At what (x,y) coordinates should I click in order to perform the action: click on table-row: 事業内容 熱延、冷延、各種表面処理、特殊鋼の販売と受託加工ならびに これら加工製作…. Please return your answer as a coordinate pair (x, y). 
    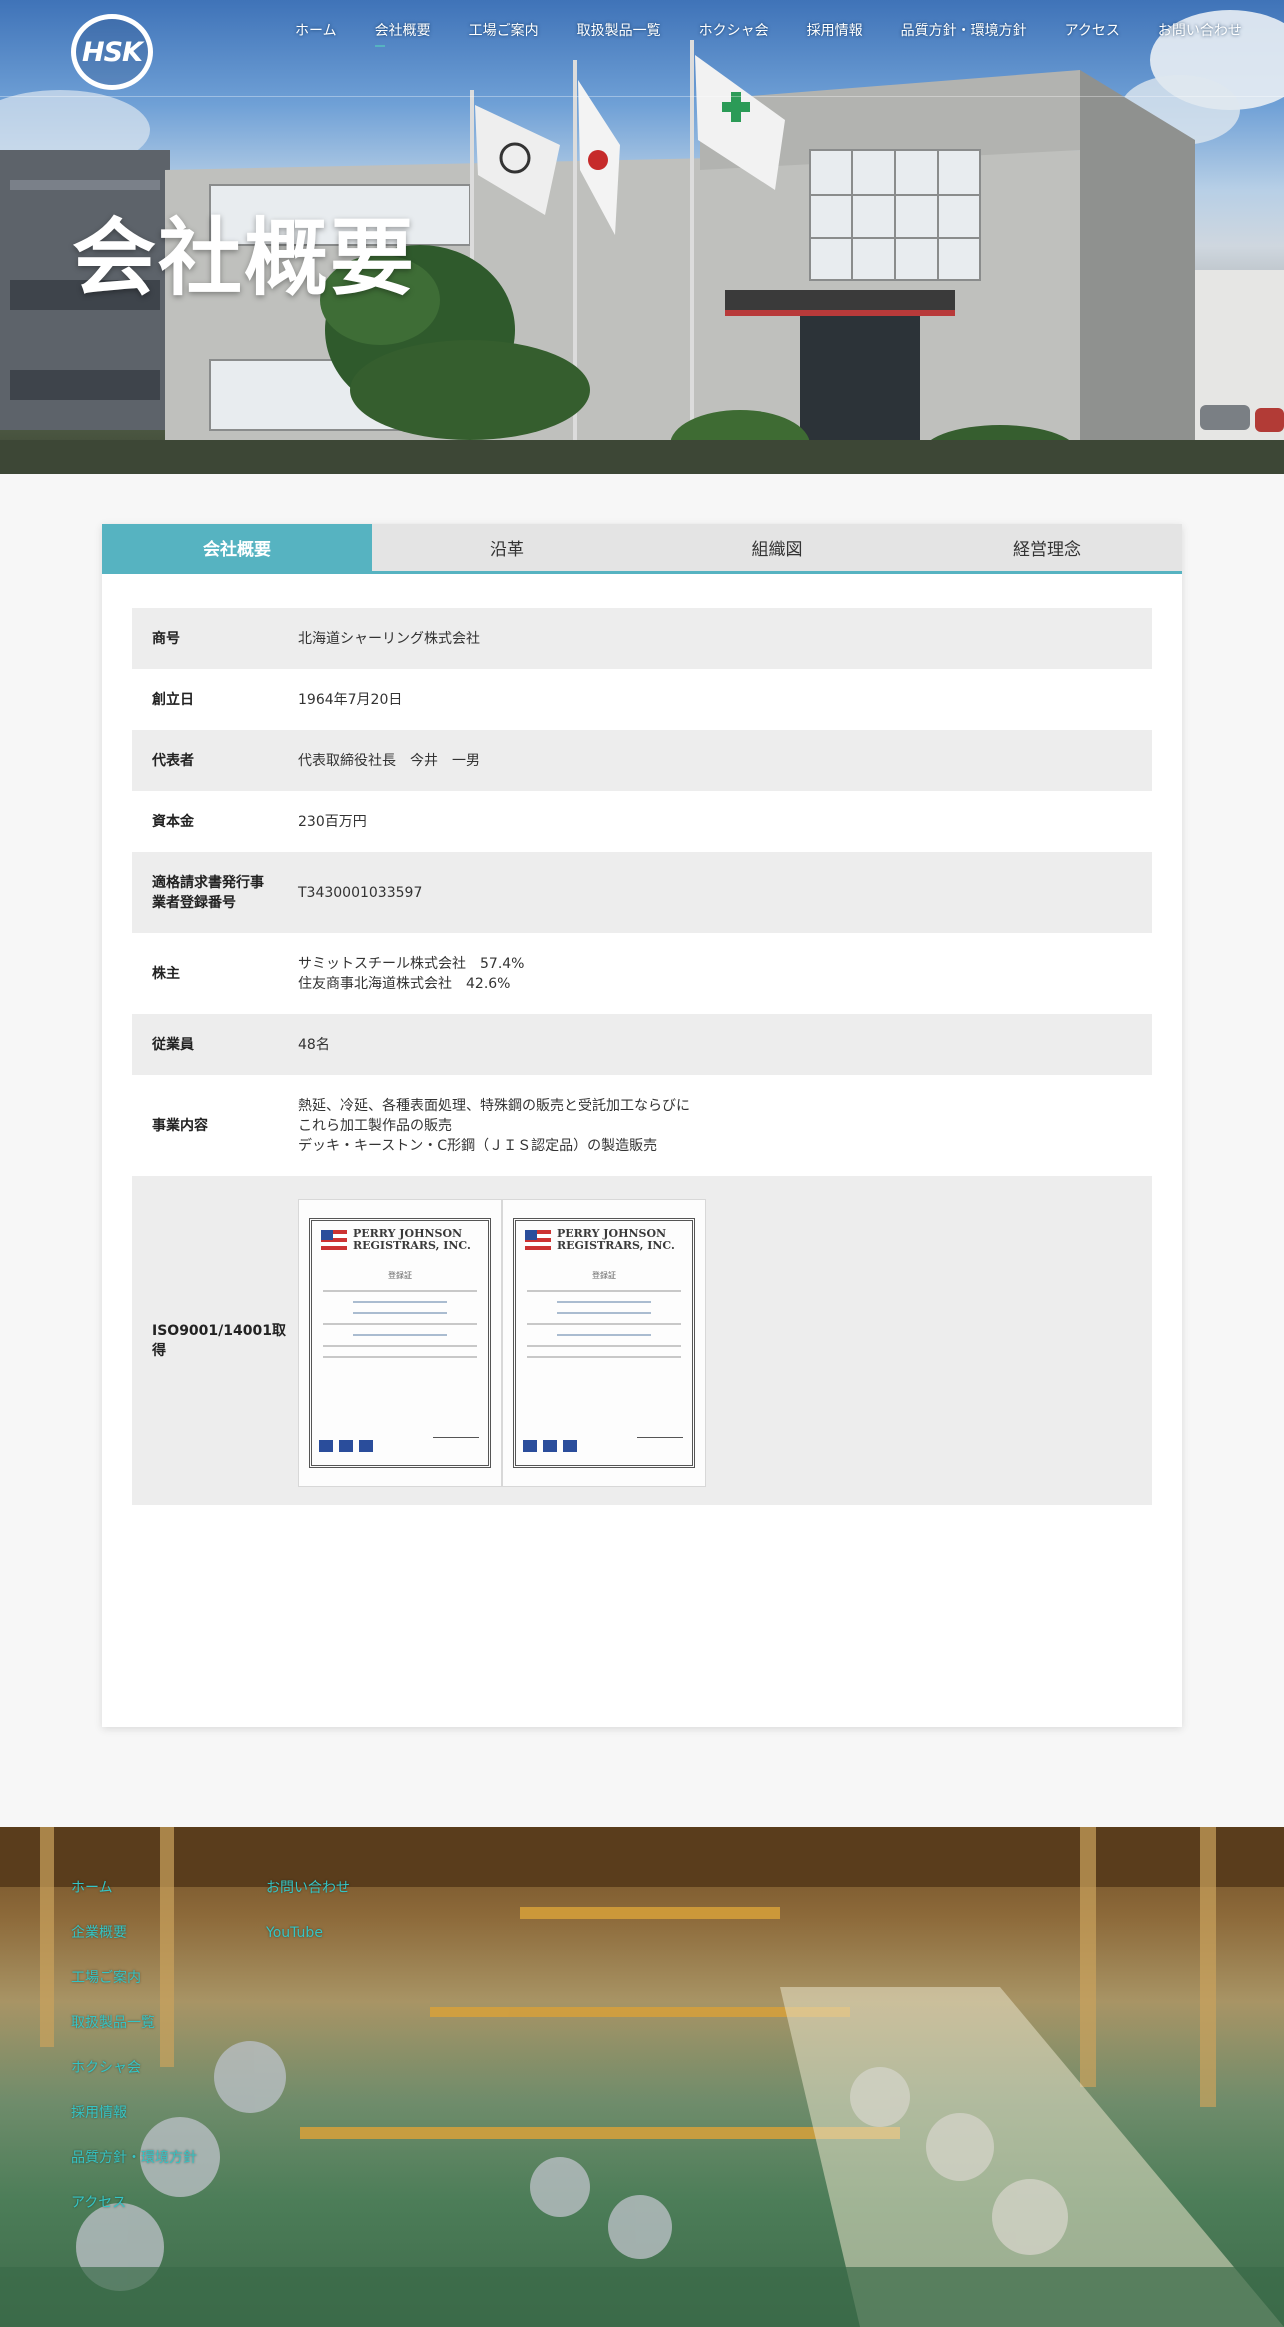
    Looking at the image, I should click on (642, 1125).